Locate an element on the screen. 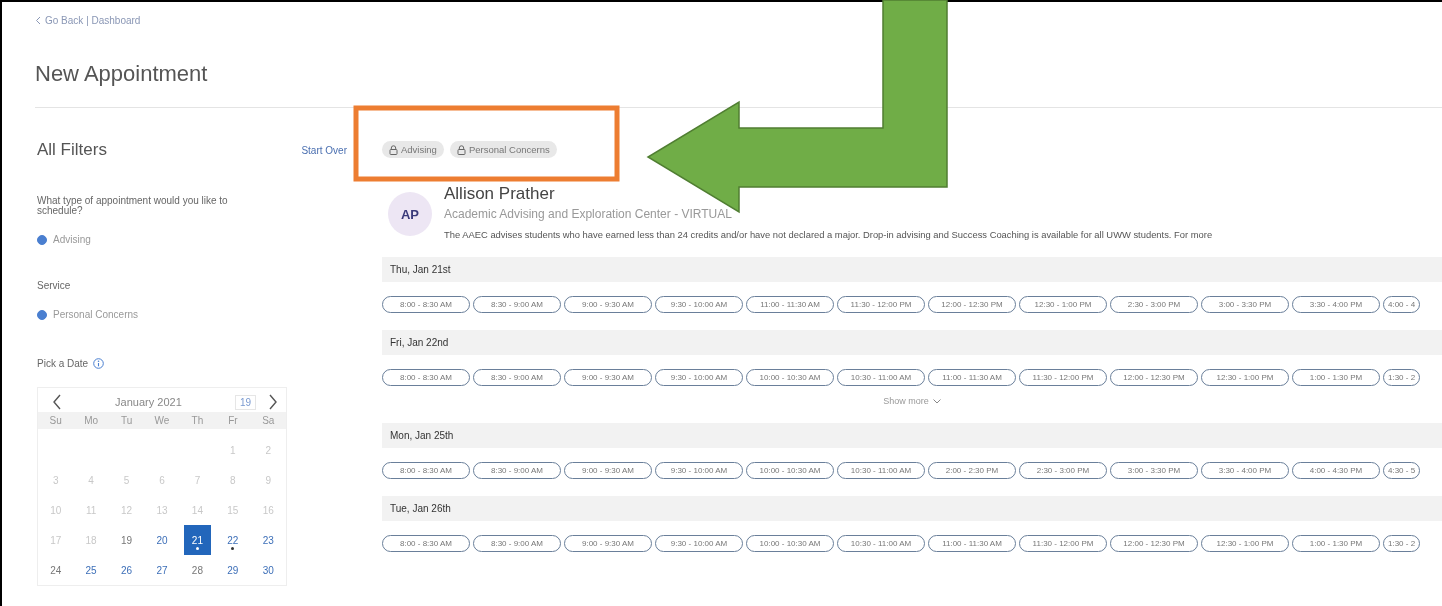 The height and width of the screenshot is (606, 1442). caret-down-icon is located at coordinates (936, 401).